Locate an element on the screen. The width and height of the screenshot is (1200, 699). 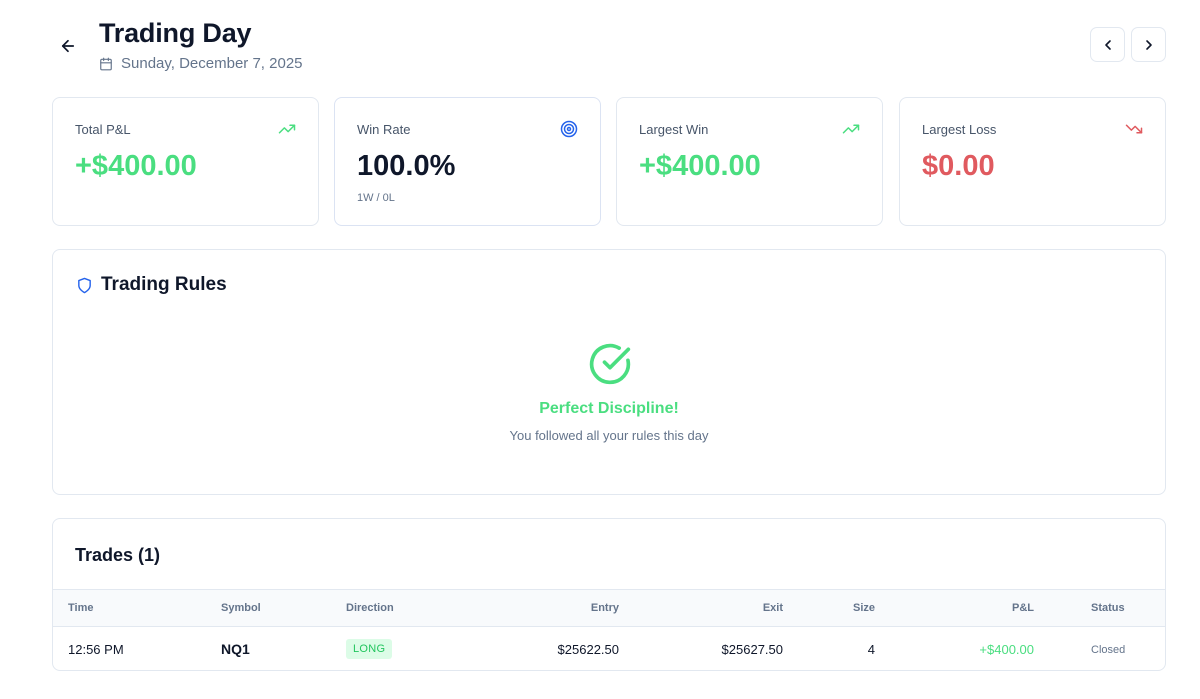
stat-card-total-pnl: Total P&L +$400.00 is located at coordinates (185, 161).